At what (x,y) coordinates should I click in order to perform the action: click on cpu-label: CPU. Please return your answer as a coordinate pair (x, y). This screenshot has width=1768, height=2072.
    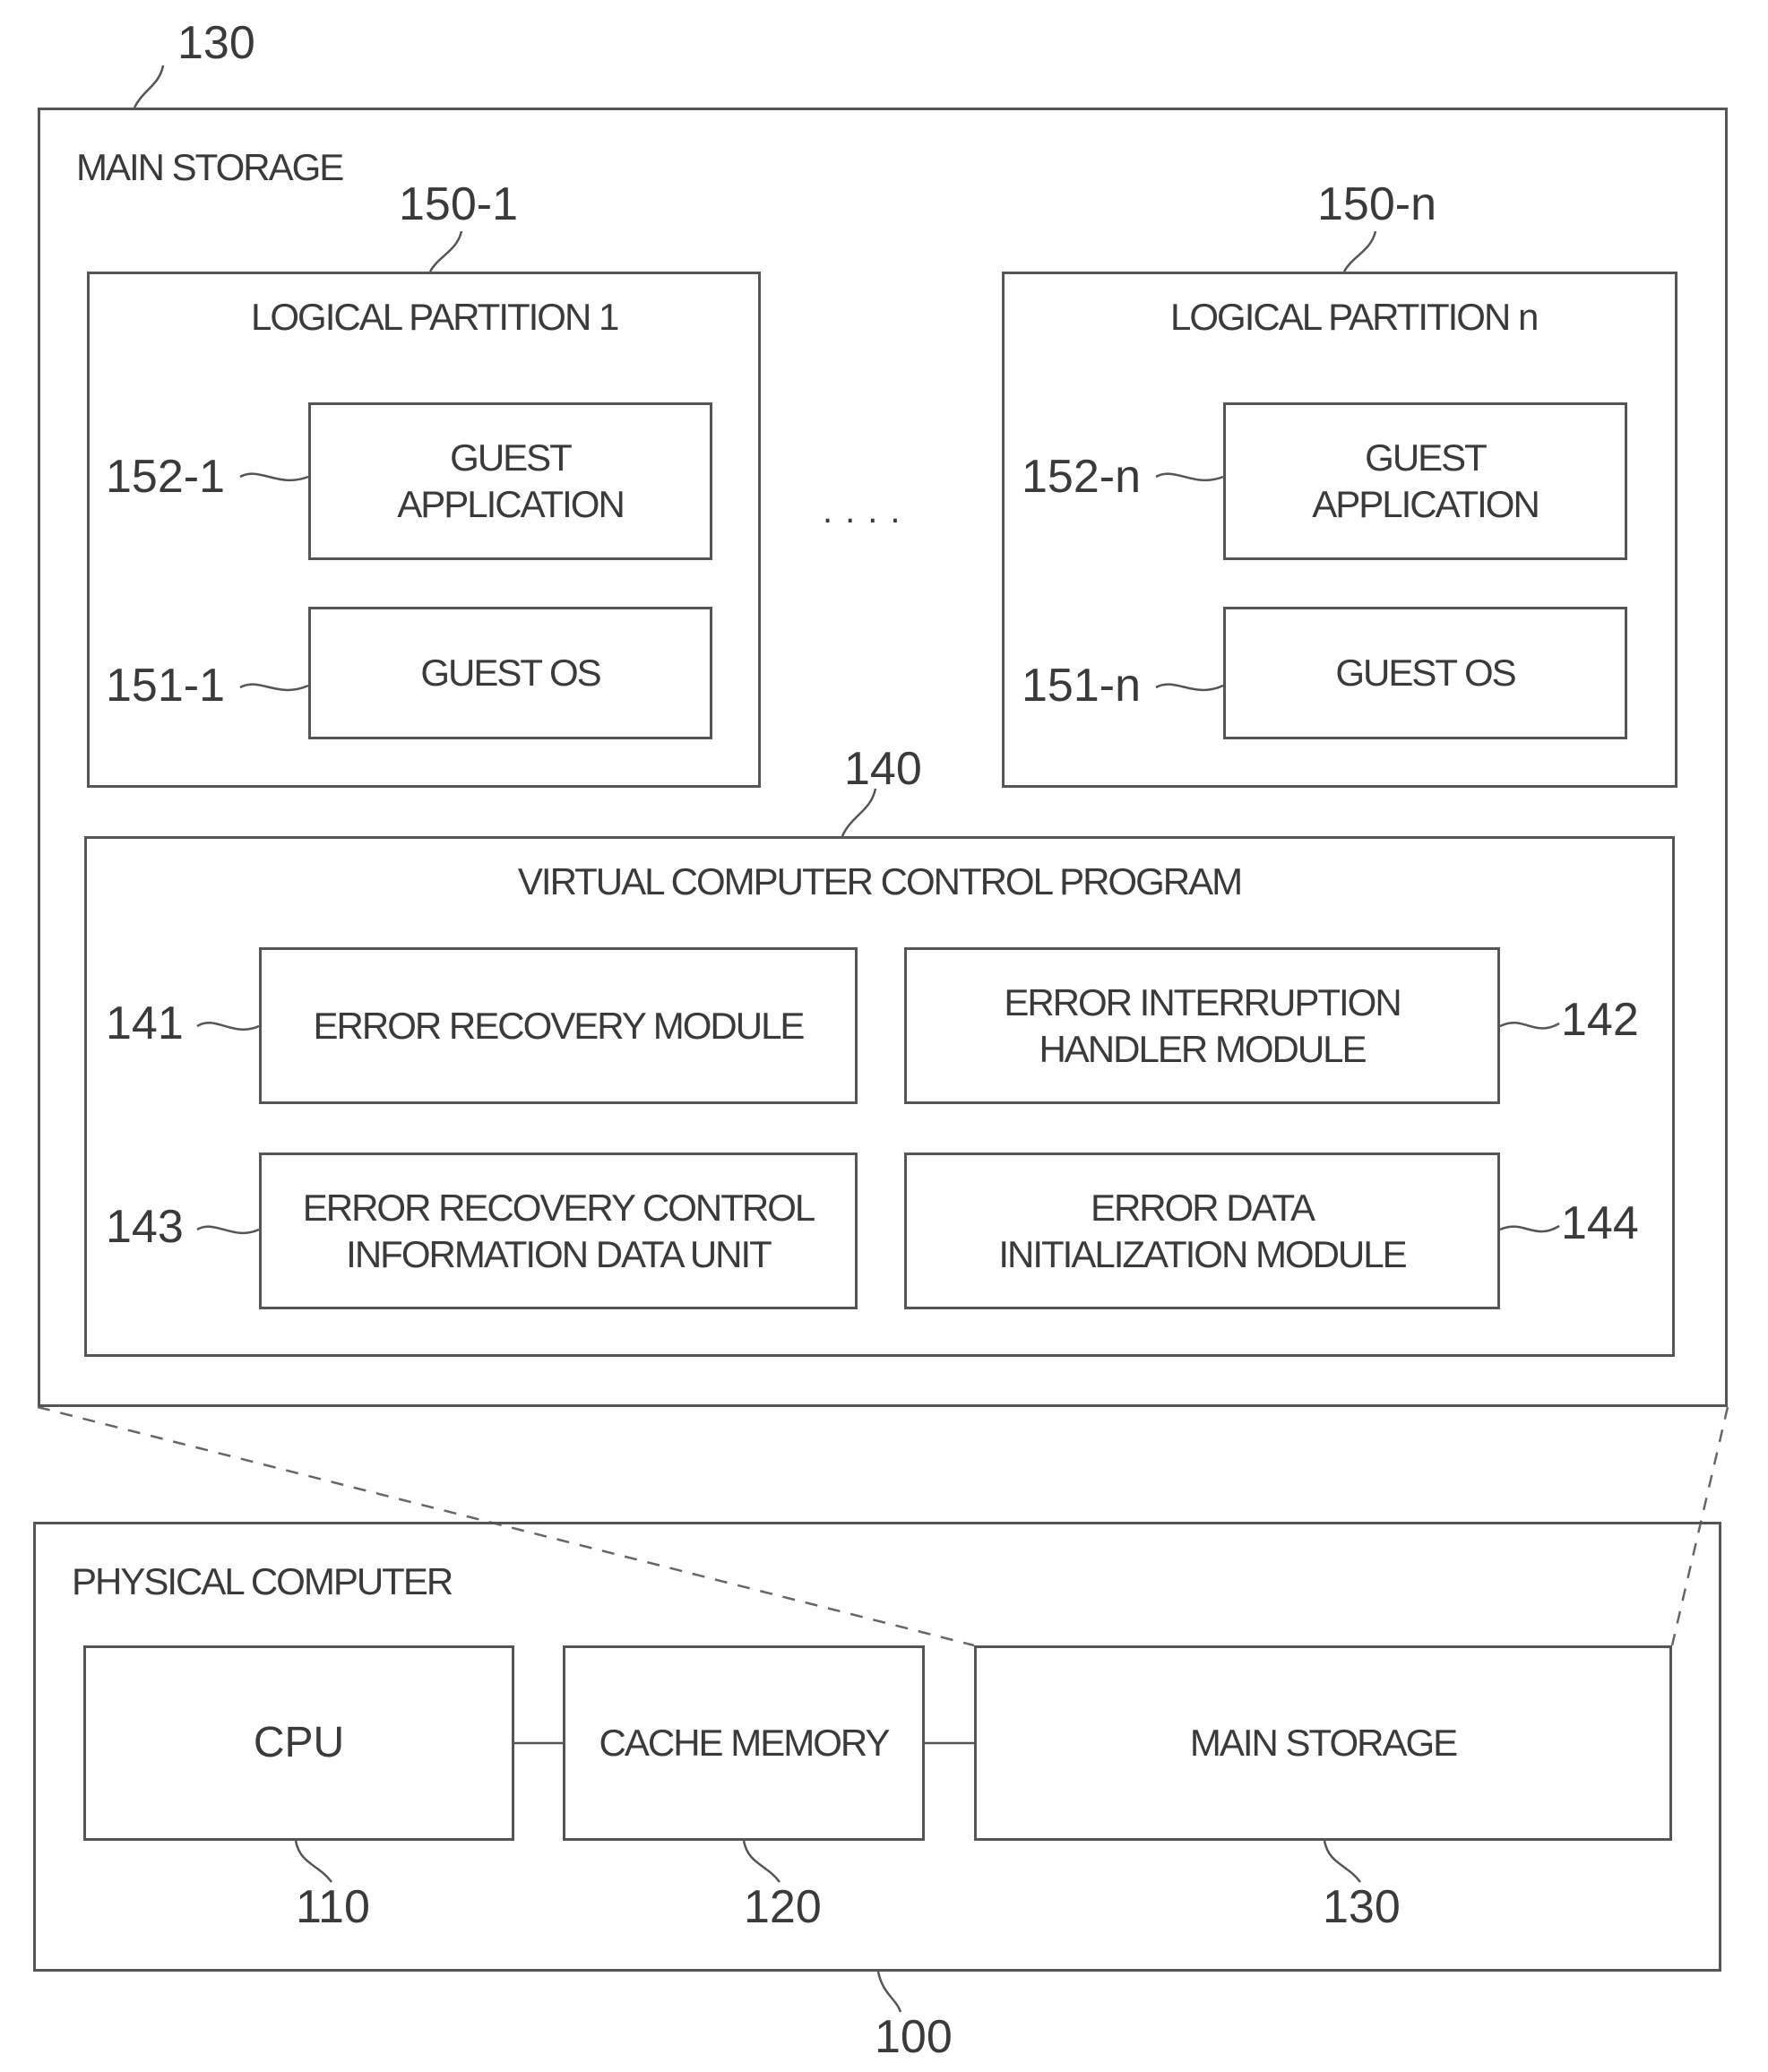
    Looking at the image, I should click on (299, 1742).